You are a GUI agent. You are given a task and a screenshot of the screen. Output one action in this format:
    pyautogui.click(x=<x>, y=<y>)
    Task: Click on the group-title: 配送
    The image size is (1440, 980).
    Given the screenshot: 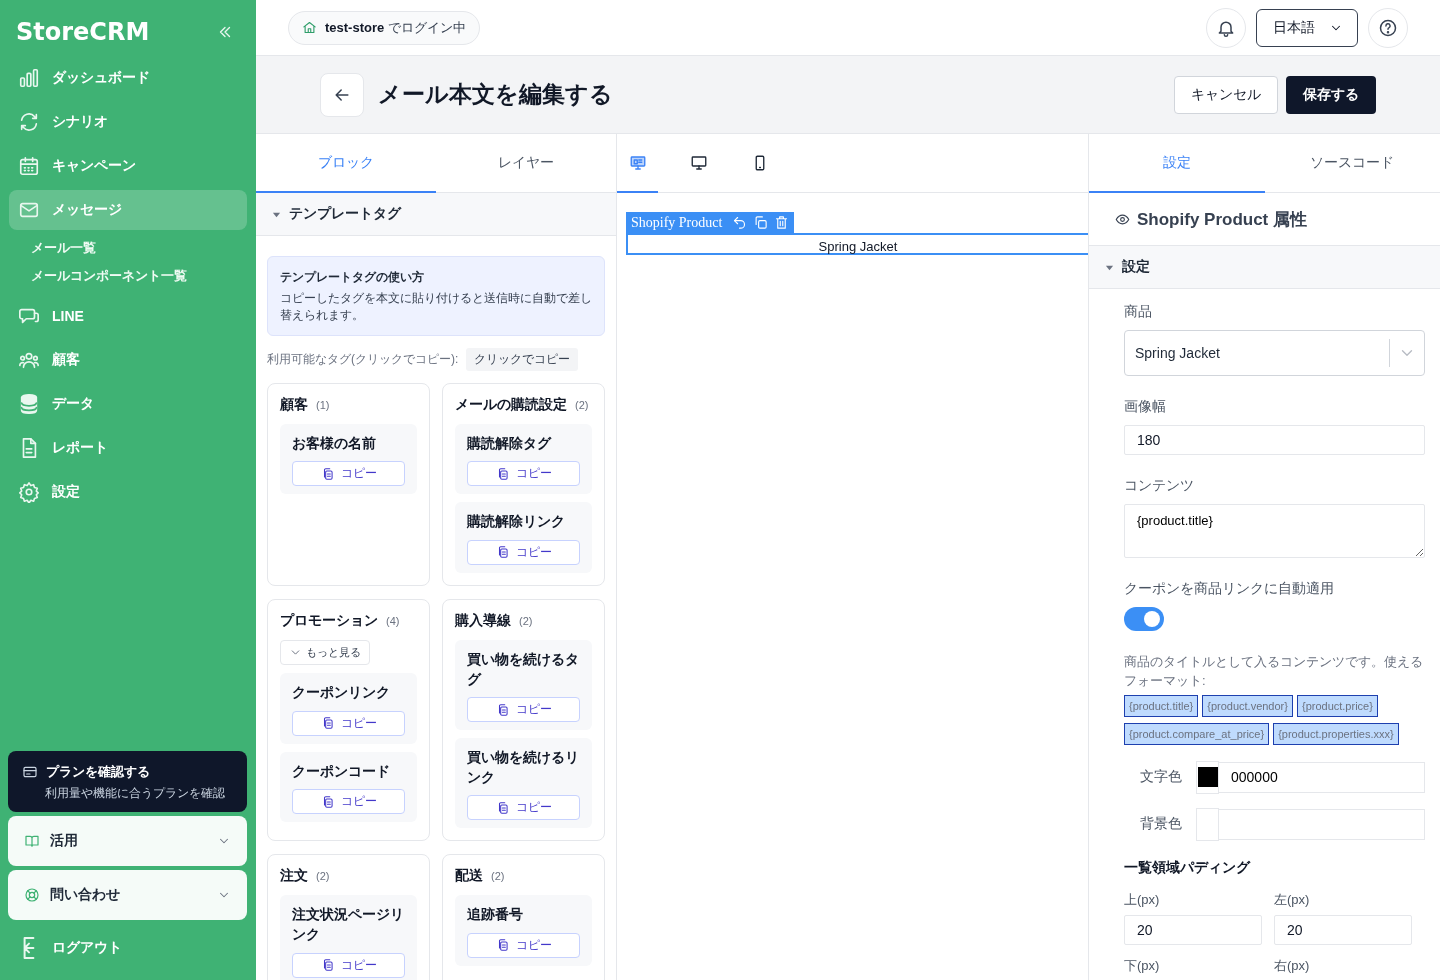 What is the action you would take?
    pyautogui.click(x=469, y=876)
    